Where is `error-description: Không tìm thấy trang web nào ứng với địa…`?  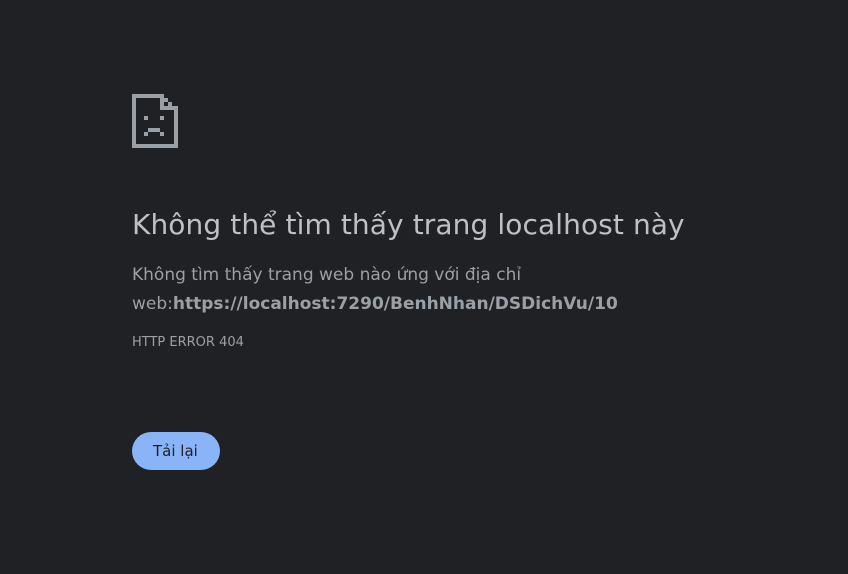 error-description: Không tìm thấy trang web nào ứng với địa… is located at coordinates (482, 290).